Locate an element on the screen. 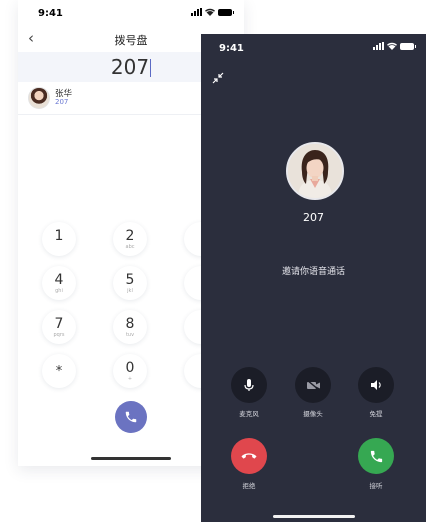  text-cursor is located at coordinates (151, 68).